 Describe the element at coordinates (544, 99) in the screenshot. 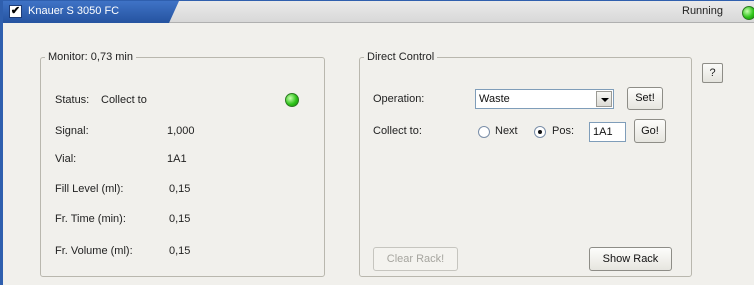

I see `operation-select: Waste` at that location.